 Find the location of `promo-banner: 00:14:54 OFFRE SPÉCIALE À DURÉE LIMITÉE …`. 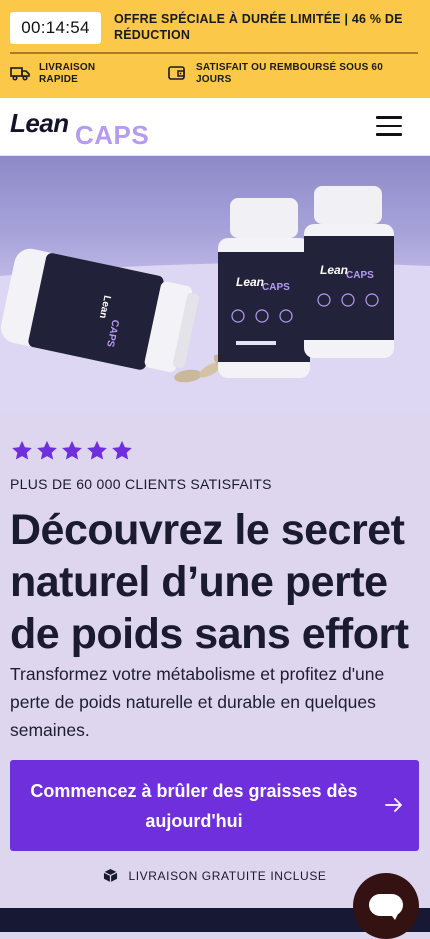

promo-banner: 00:14:54 OFFRE SPÉCIALE À DURÉE LIMITÉE … is located at coordinates (215, 49).